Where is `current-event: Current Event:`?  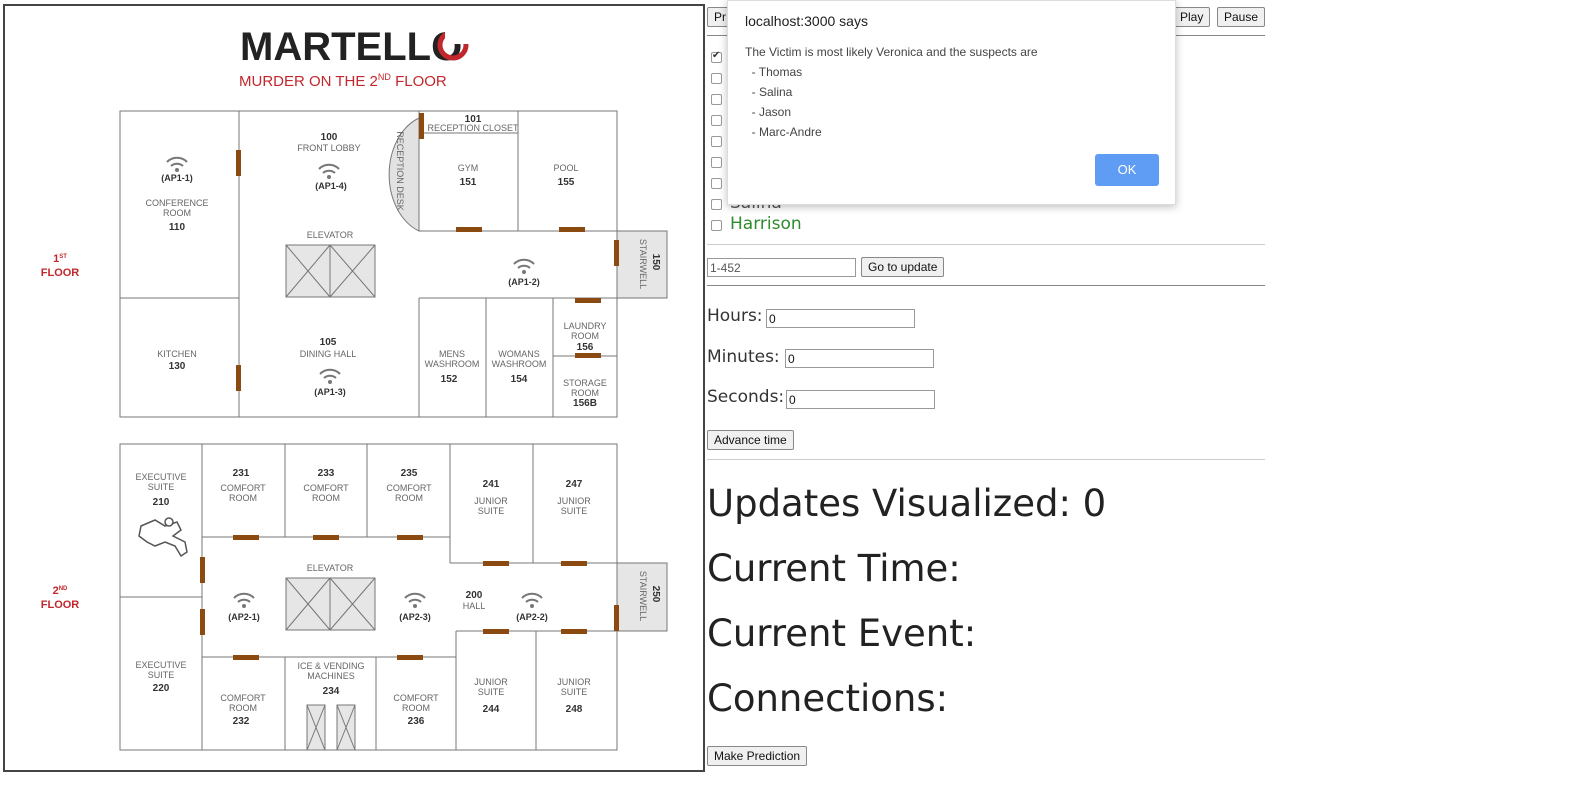 current-event: Current Event: is located at coordinates (842, 633).